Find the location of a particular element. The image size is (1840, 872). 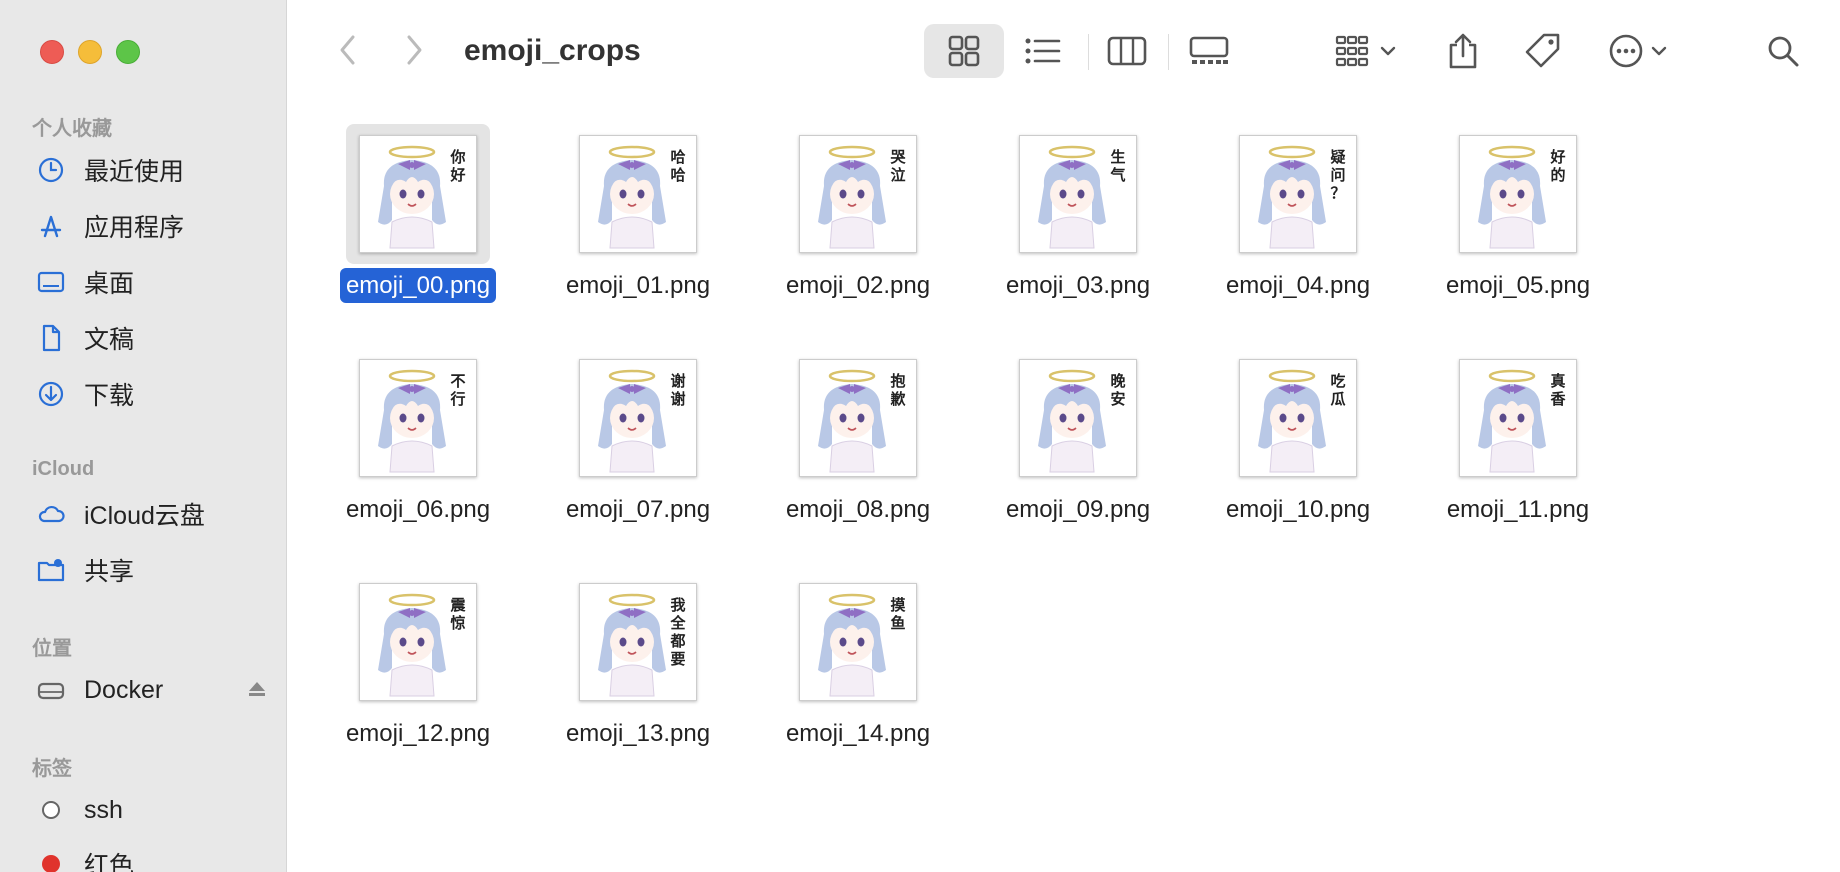

file-item: 生气 emoji_03.png is located at coordinates (1078, 224).